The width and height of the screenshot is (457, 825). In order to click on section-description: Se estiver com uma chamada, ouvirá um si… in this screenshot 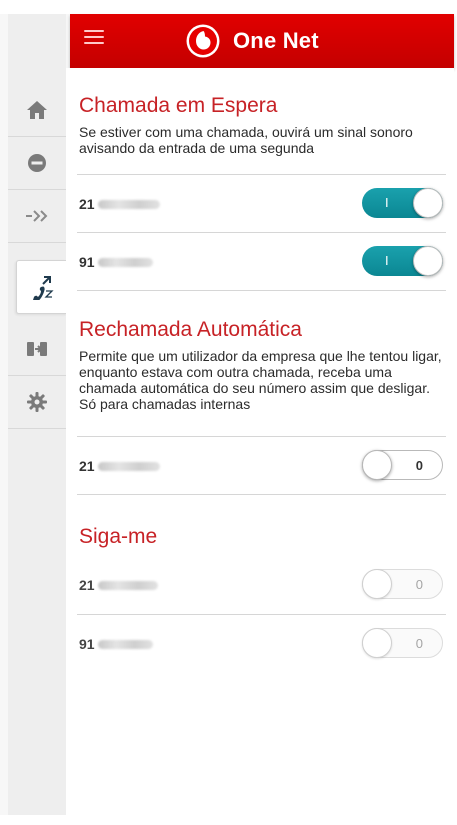, I will do `click(246, 140)`.